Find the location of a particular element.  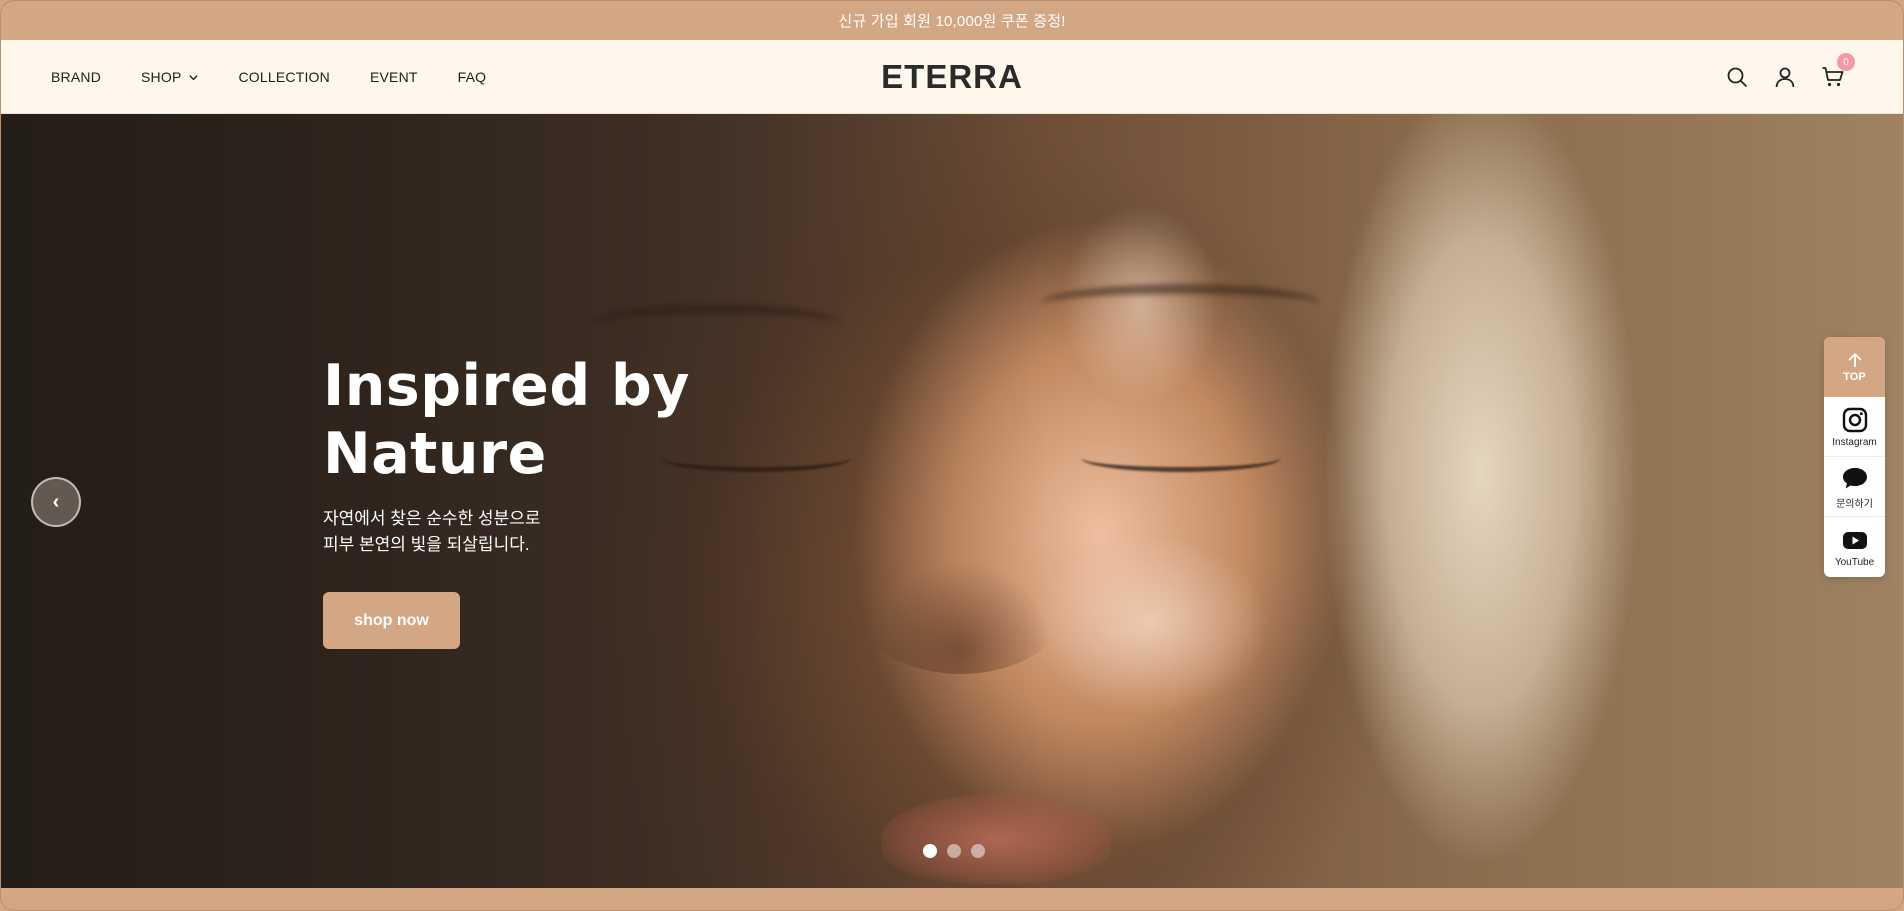

hero-subtitle: 자연에서 찾은 순수한 성분으로 피부 본연의 빛을 되살립니다. is located at coordinates (506, 532).